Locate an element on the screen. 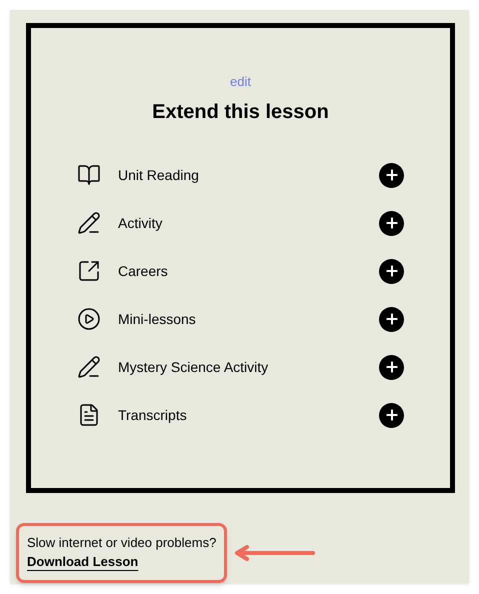 The width and height of the screenshot is (479, 594). item-label: Activity is located at coordinates (248, 223).